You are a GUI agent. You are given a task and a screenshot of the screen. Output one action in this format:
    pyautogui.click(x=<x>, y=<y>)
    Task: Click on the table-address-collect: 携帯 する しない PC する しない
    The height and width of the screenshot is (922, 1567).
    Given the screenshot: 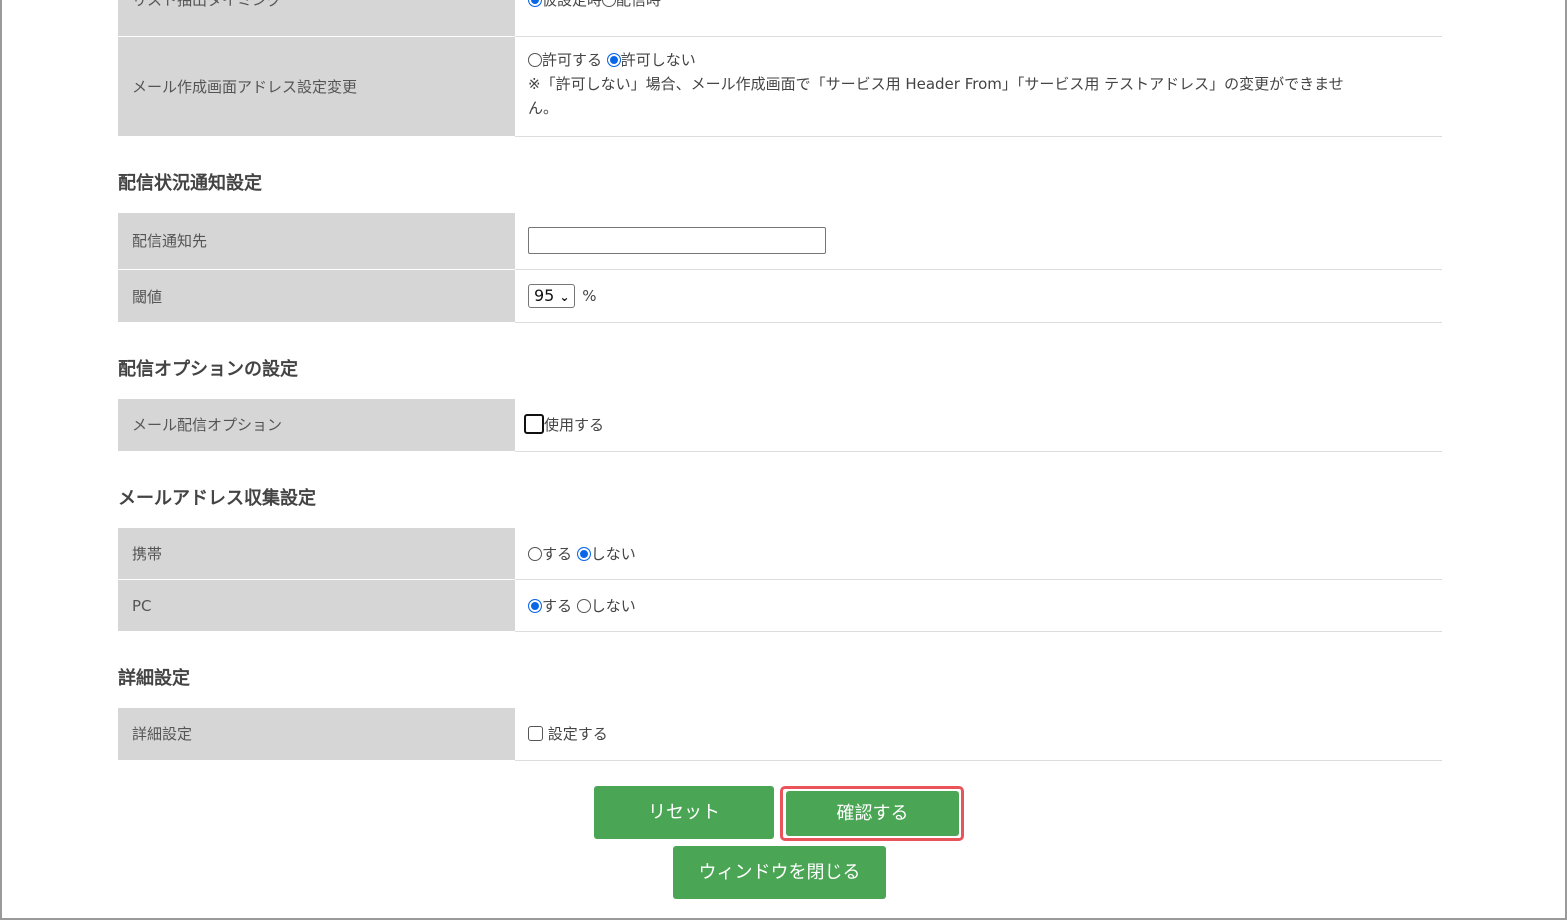 What is the action you would take?
    pyautogui.click(x=780, y=579)
    